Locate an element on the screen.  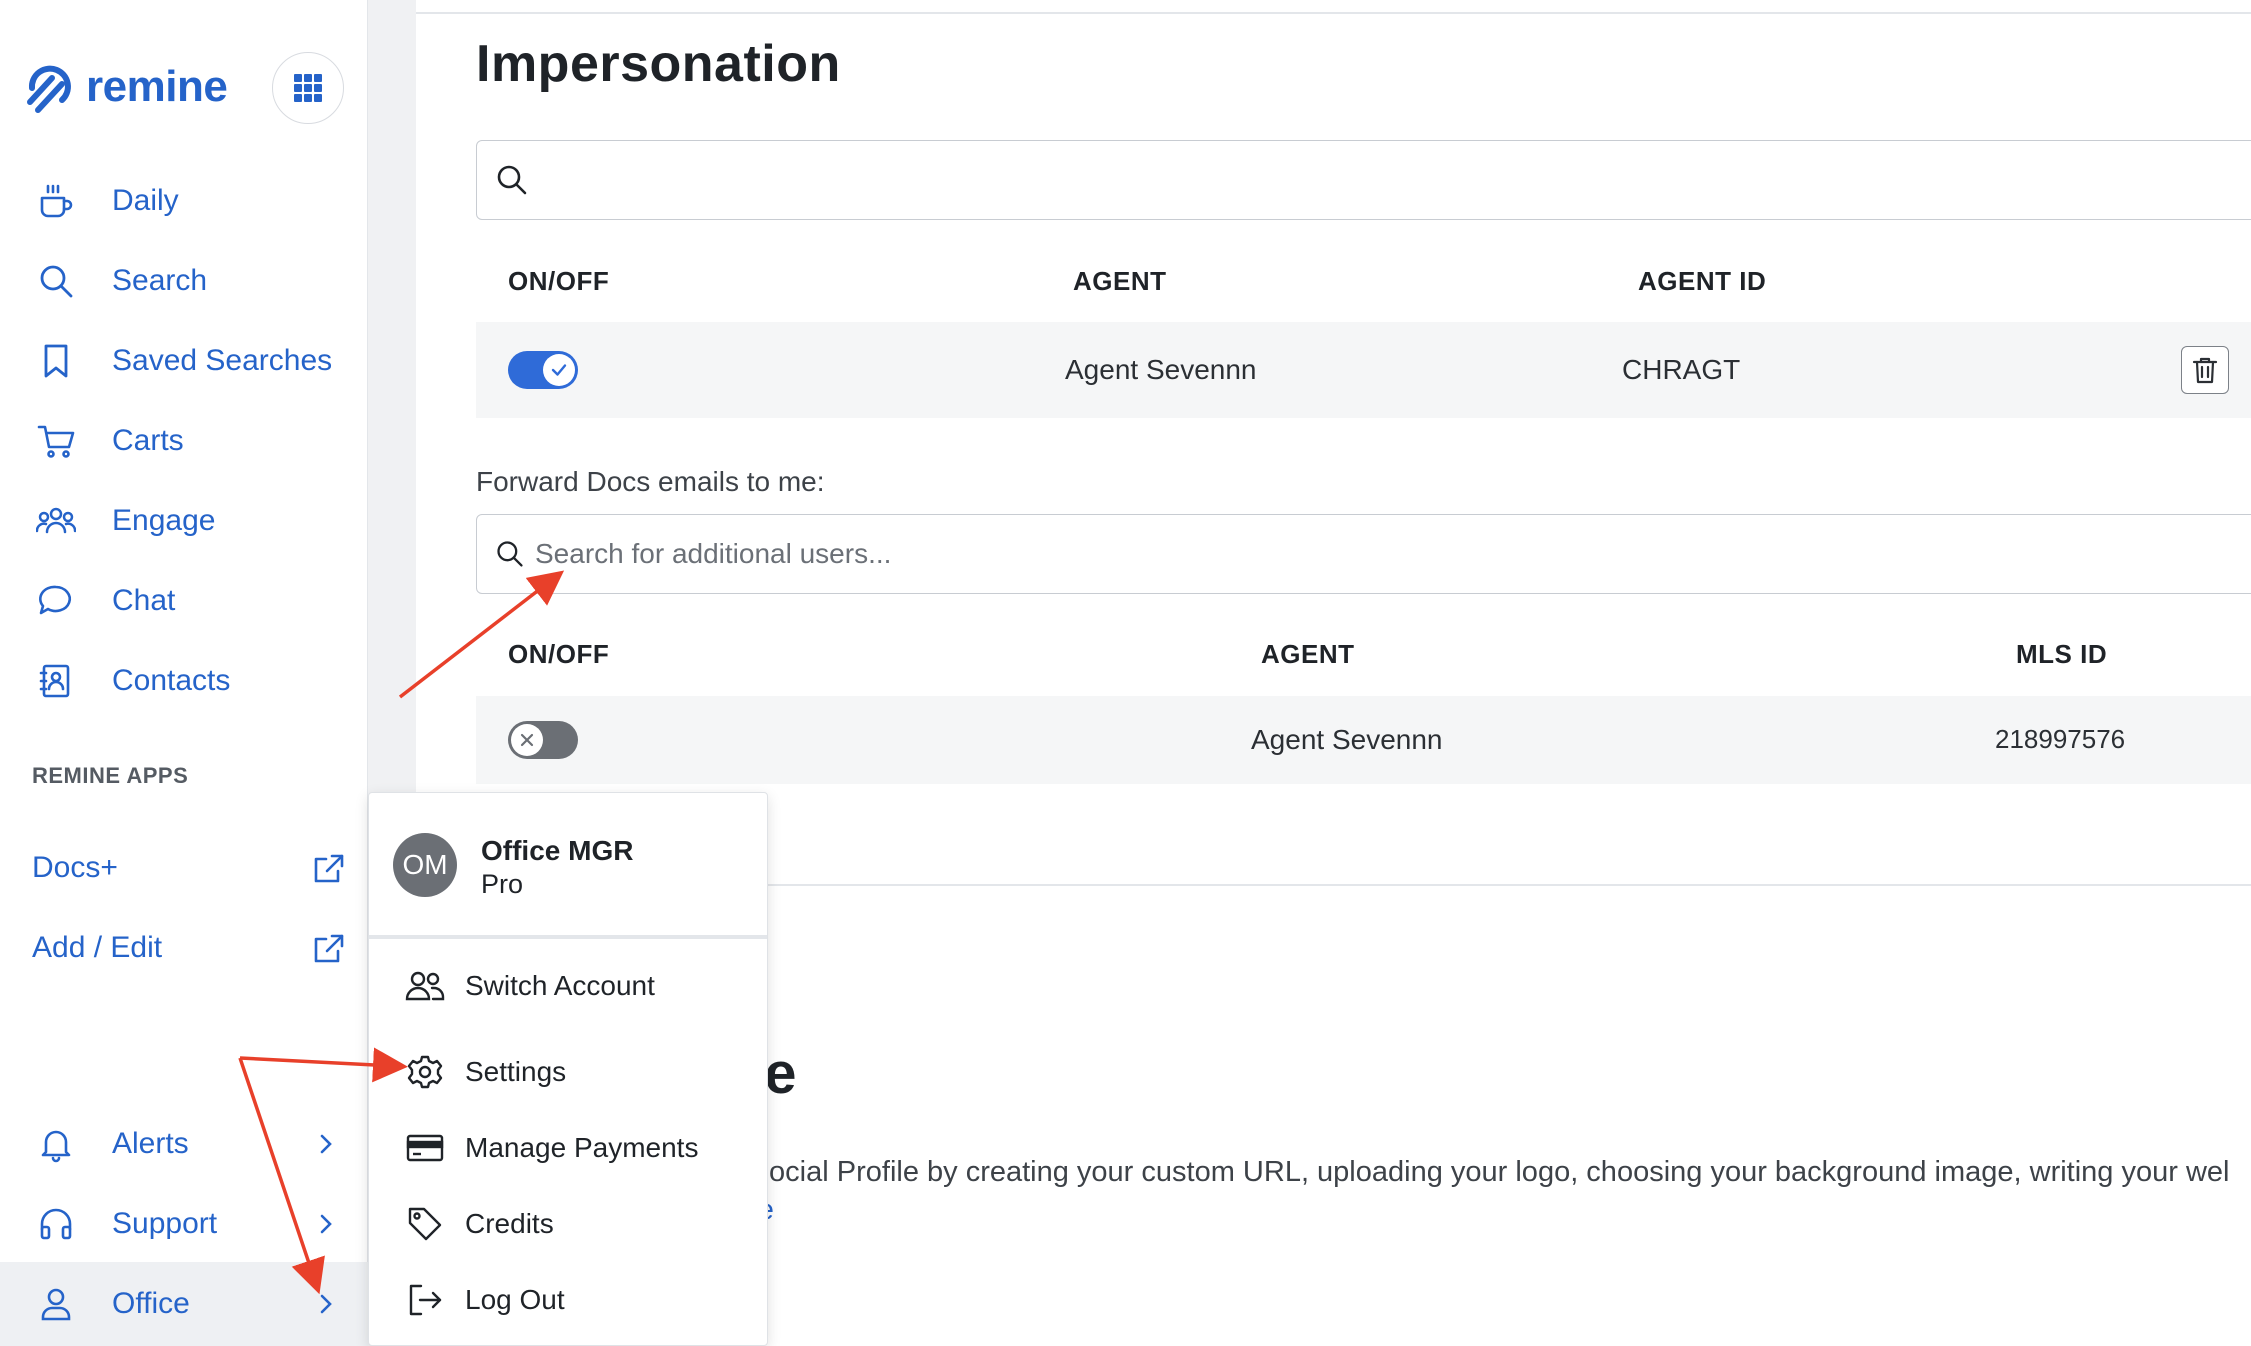
sidebar-item-chat: Chat is located at coordinates (184, 601).